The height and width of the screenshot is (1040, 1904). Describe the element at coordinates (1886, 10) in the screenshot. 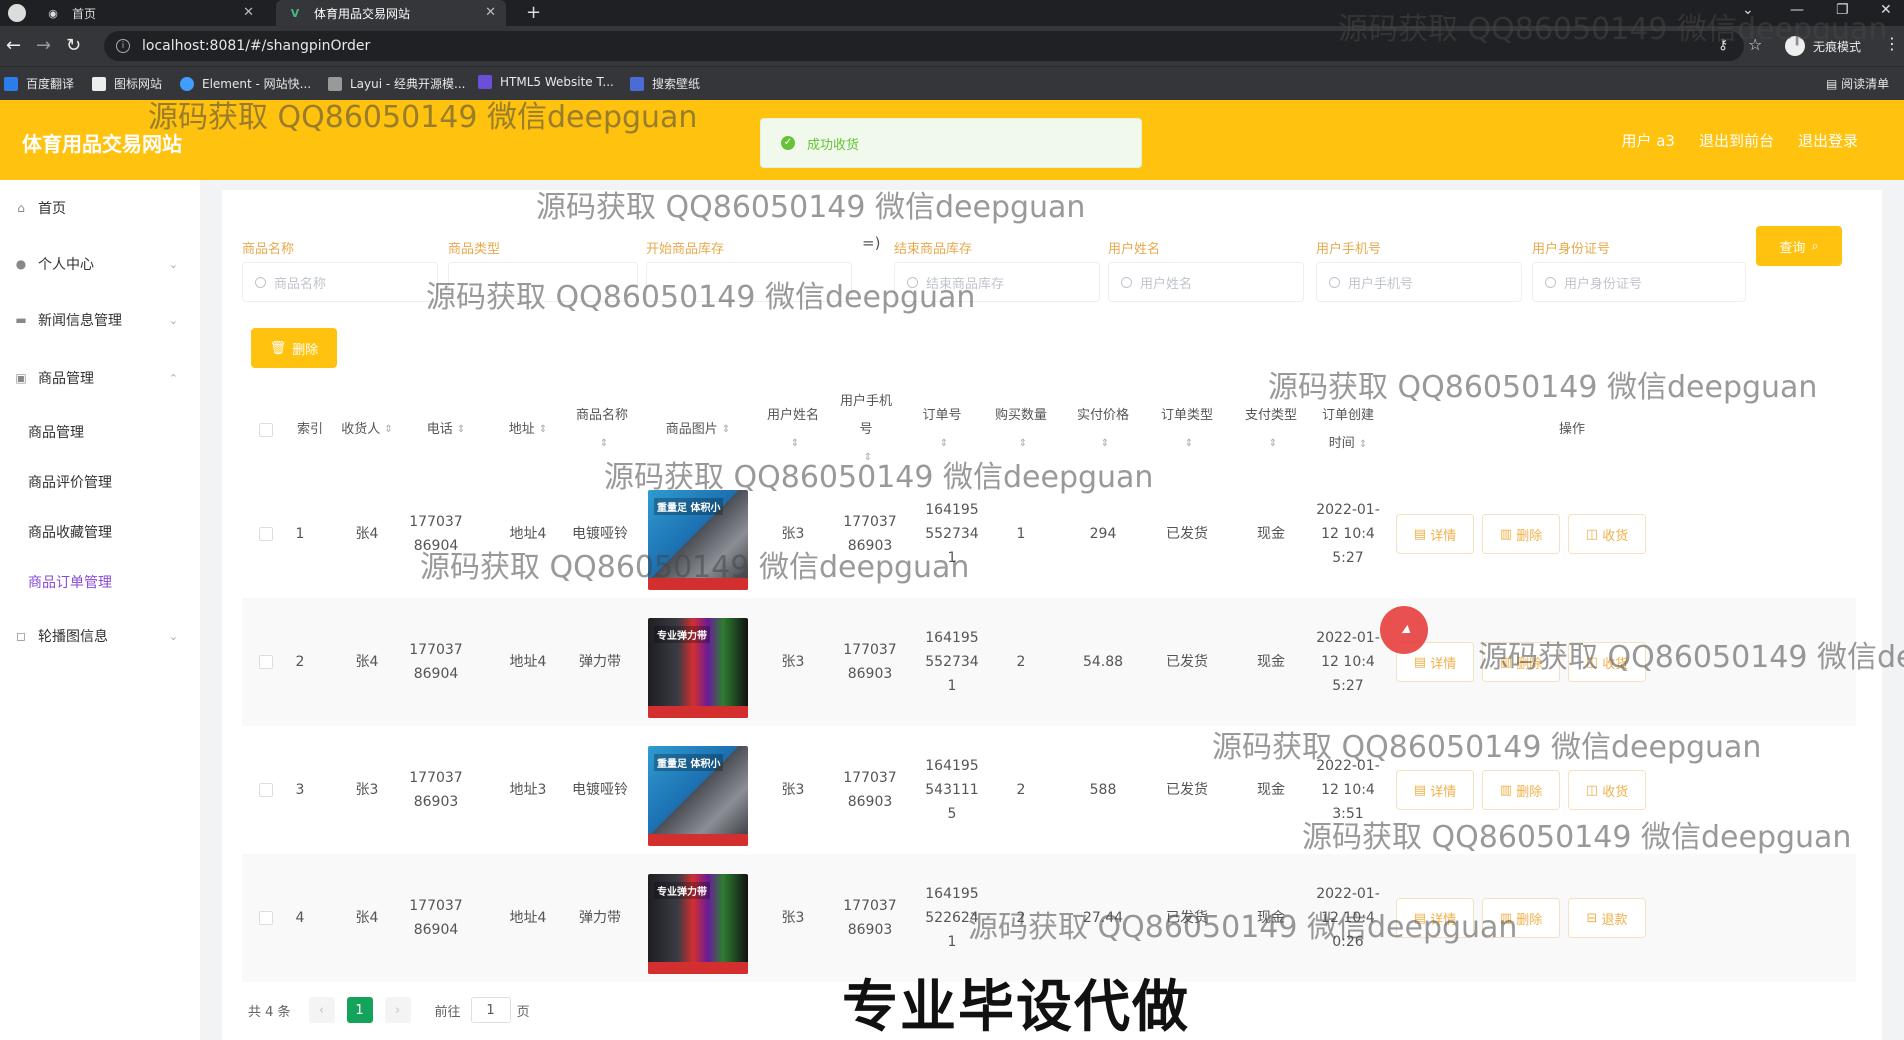

I see `close-window-icon: ✕` at that location.